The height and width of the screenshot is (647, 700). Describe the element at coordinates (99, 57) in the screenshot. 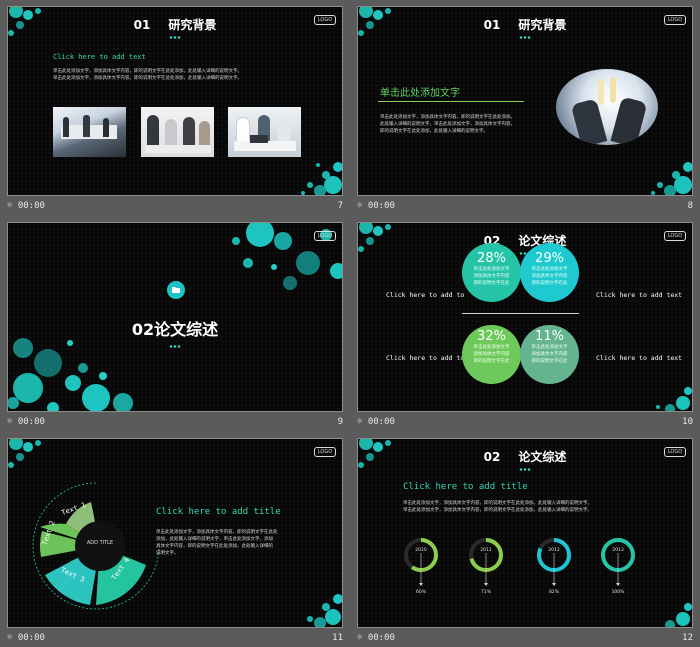

I see `slide-subtitle: Click here to add text` at that location.